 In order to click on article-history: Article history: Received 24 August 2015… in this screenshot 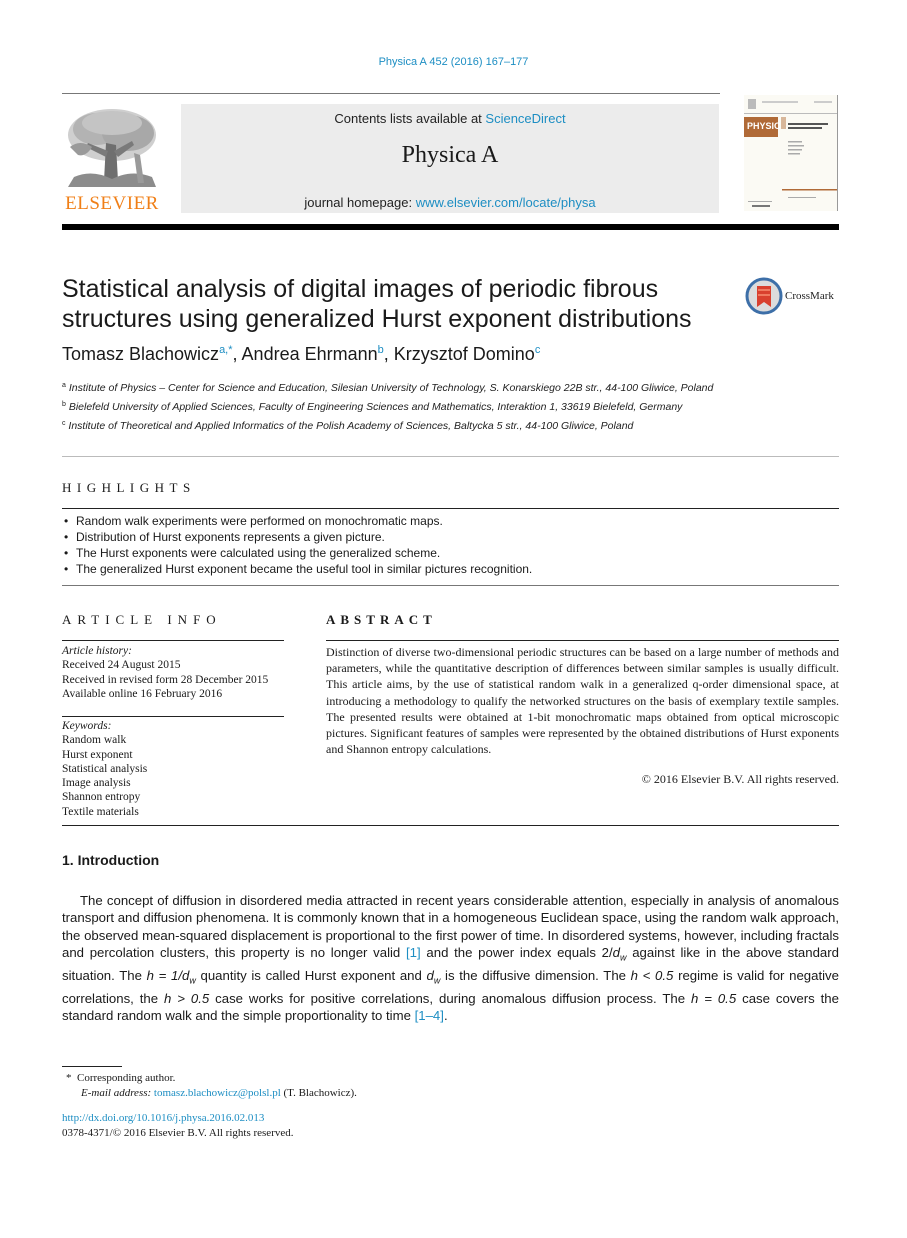, I will do `click(177, 672)`.